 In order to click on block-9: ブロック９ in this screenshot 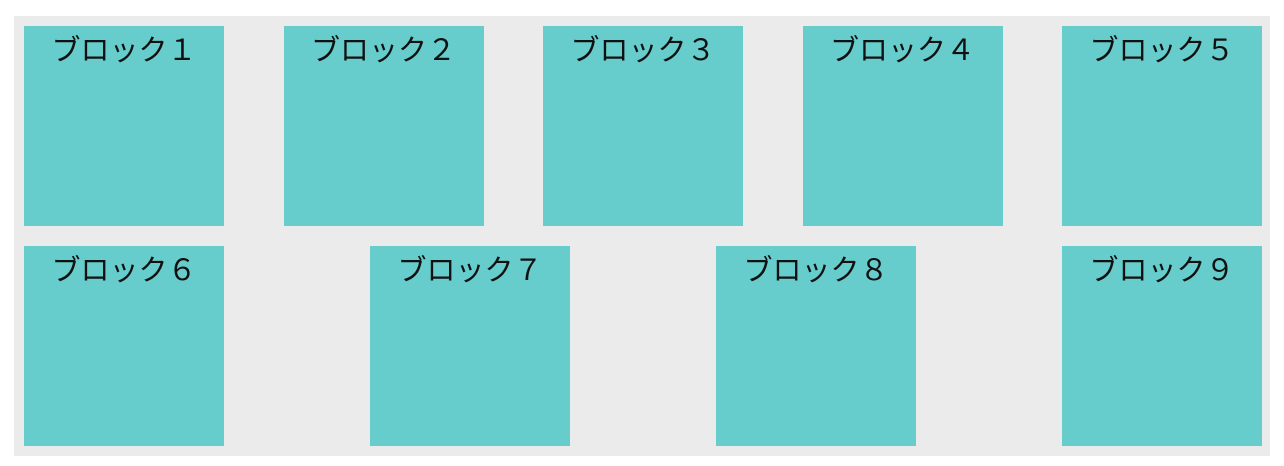, I will do `click(1162, 346)`.